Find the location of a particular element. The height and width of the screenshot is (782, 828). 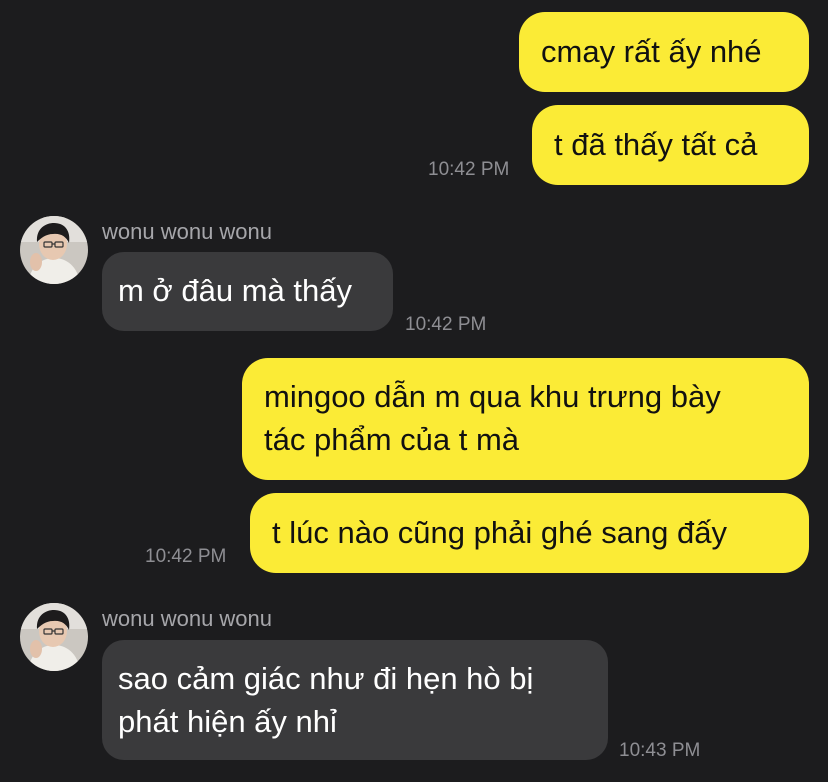

outgoing-message-bubble: t đã thấy tất cả is located at coordinates (670, 145).